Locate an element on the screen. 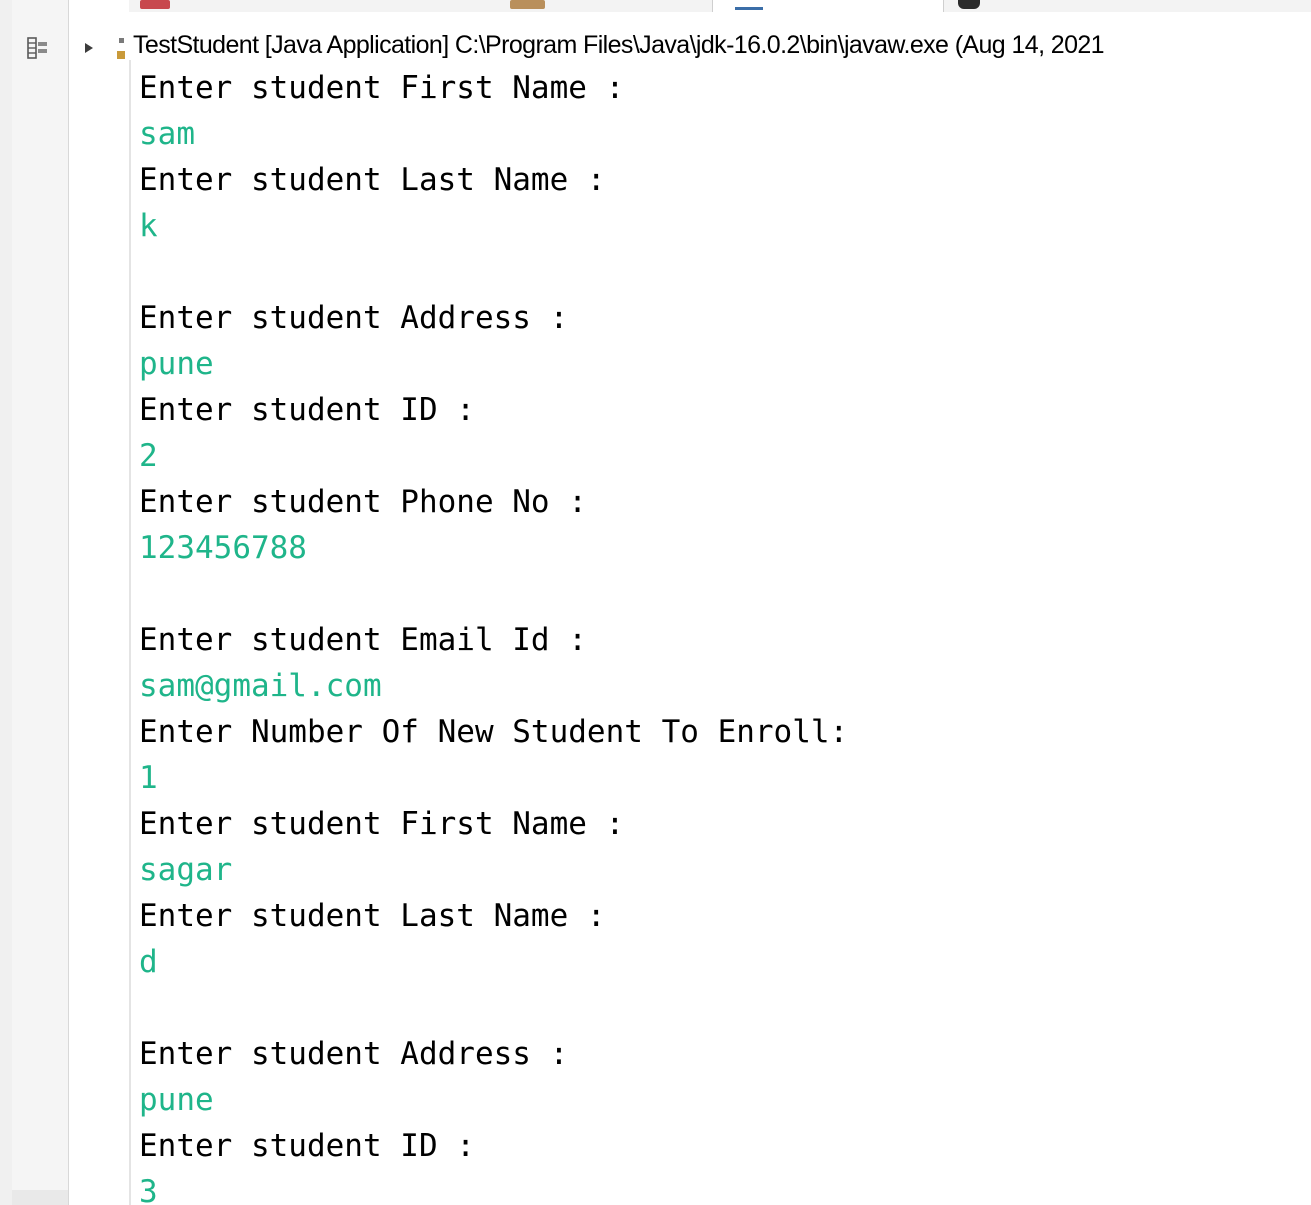  console-input-line: sam@gmail.com is located at coordinates (260, 686).